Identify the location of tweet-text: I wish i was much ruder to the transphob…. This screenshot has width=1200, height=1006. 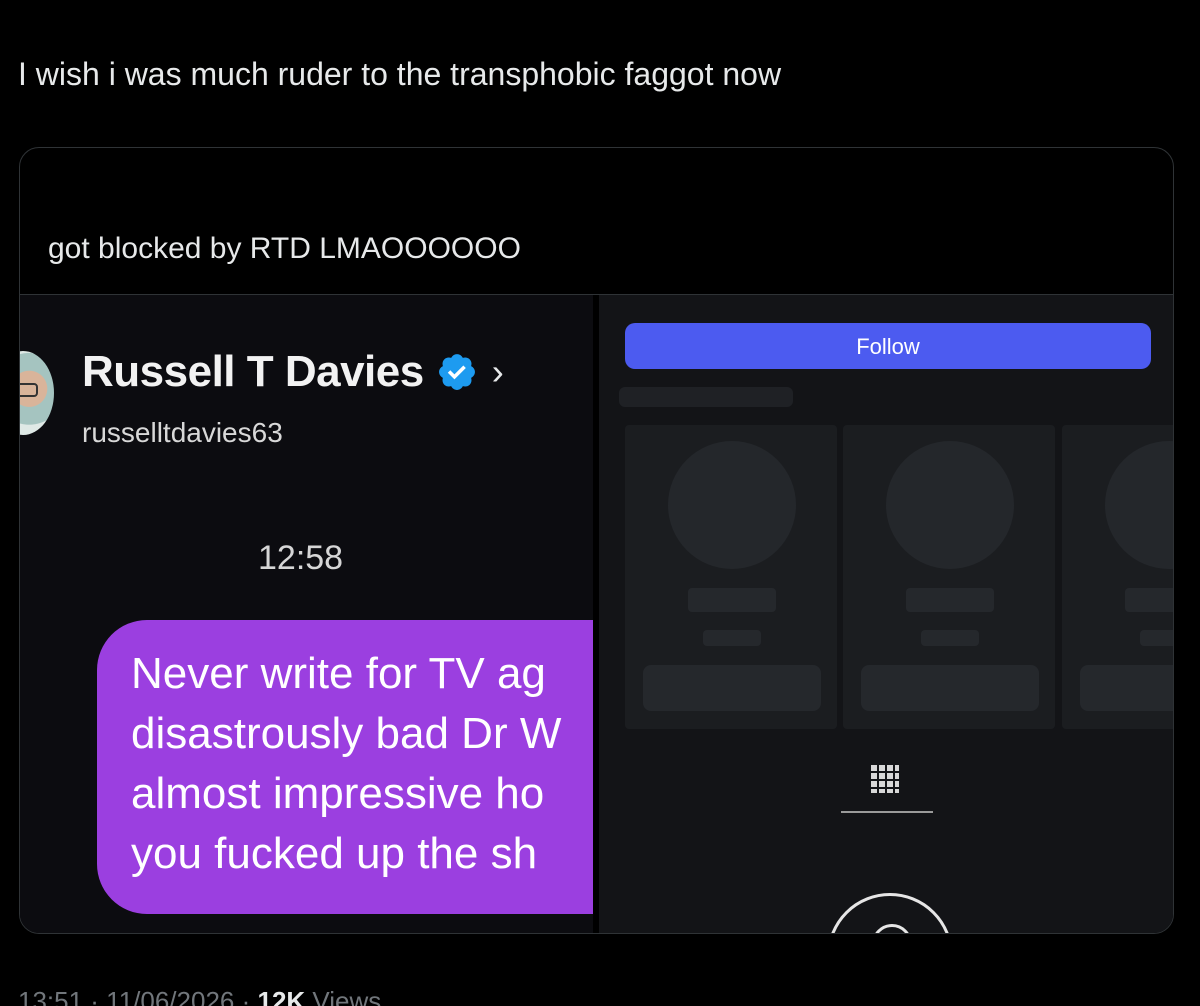
(400, 74).